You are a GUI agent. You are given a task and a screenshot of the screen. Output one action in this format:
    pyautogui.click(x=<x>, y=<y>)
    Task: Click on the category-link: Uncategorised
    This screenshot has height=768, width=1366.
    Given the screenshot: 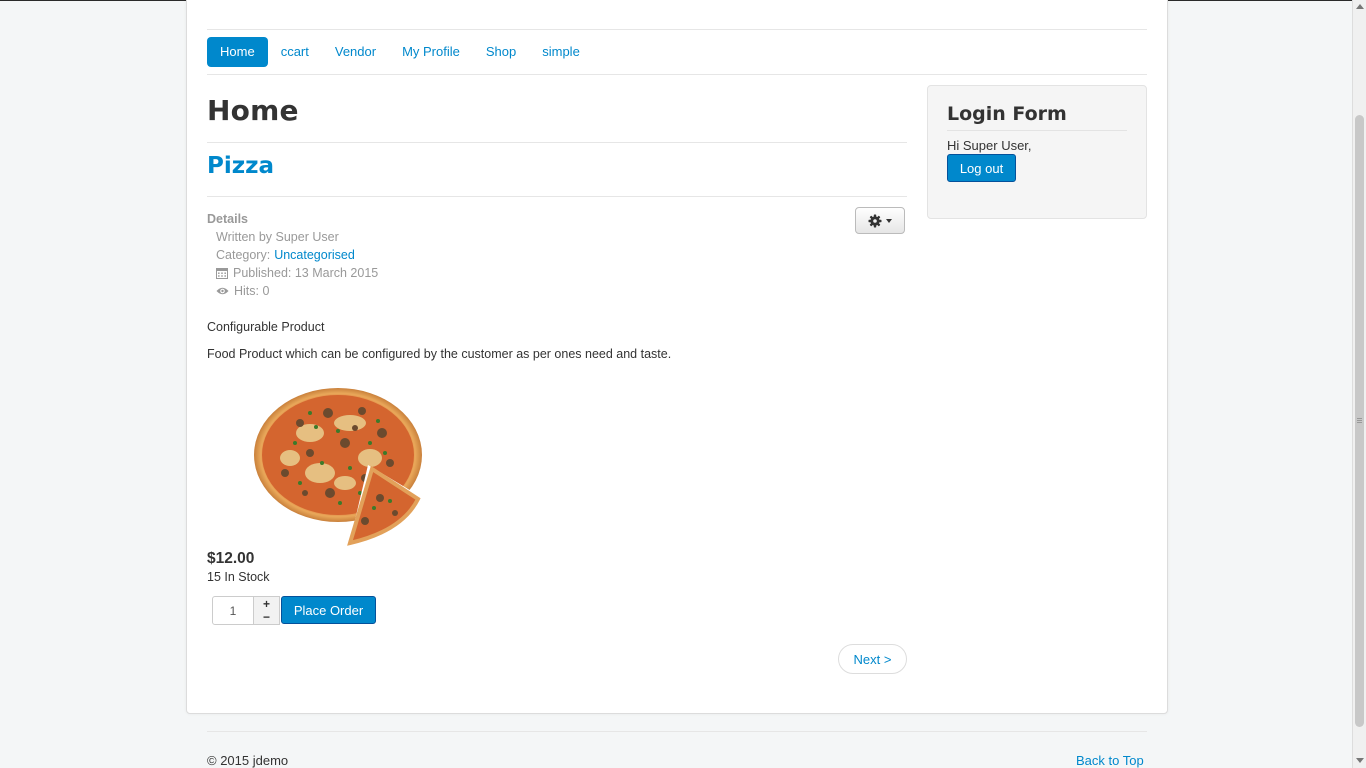 What is the action you would take?
    pyautogui.click(x=314, y=255)
    